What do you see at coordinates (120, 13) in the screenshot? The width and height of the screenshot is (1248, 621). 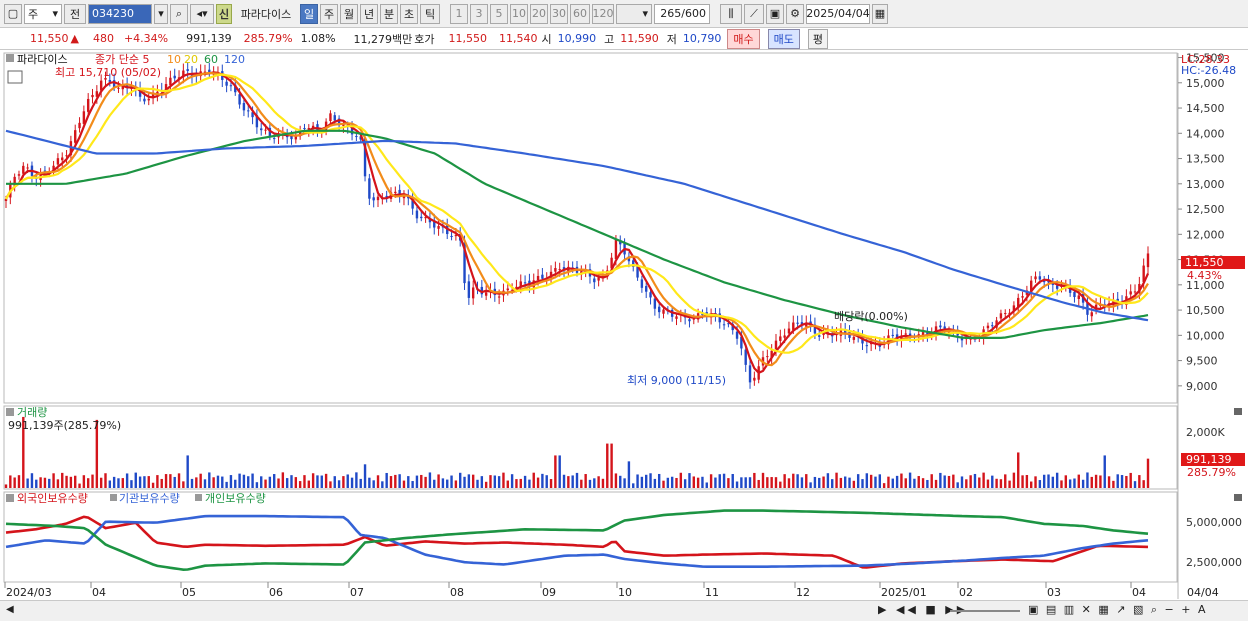 I see `stock-code-input: 034230` at bounding box center [120, 13].